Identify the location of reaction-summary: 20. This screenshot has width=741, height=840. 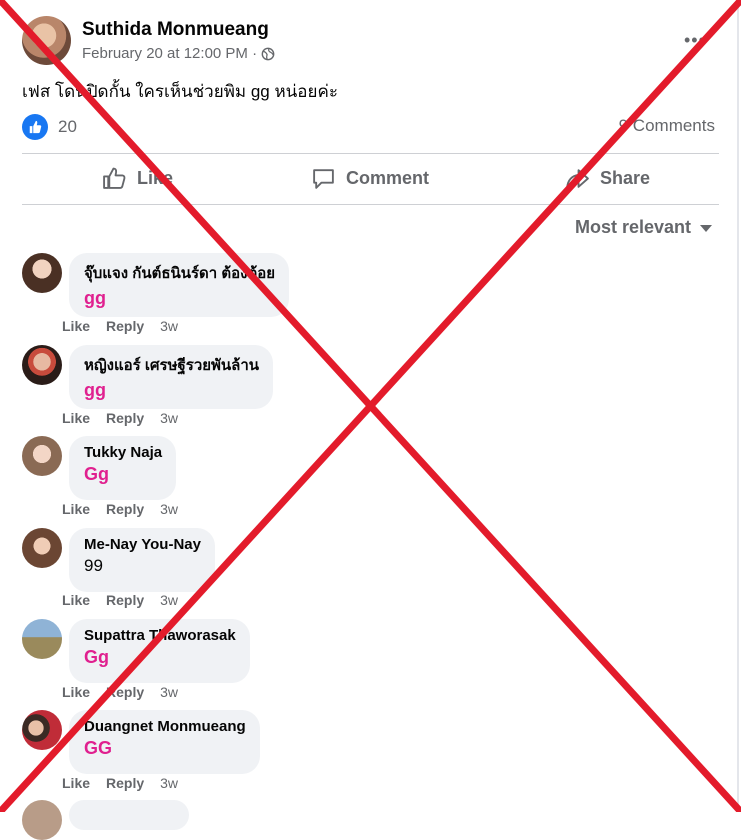
(49, 127).